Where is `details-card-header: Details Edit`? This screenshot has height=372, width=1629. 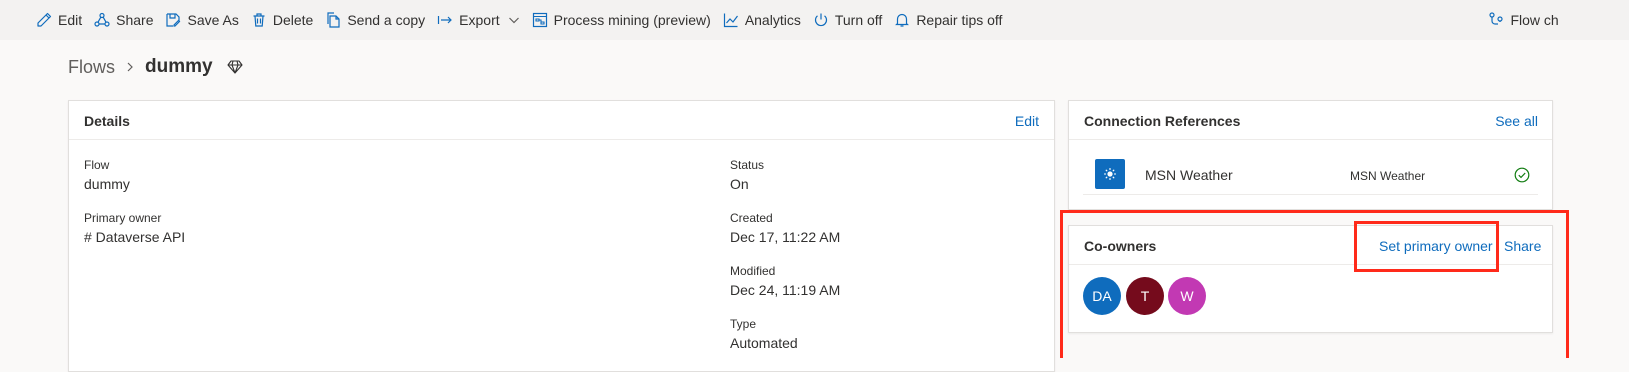
details-card-header: Details Edit is located at coordinates (561, 120).